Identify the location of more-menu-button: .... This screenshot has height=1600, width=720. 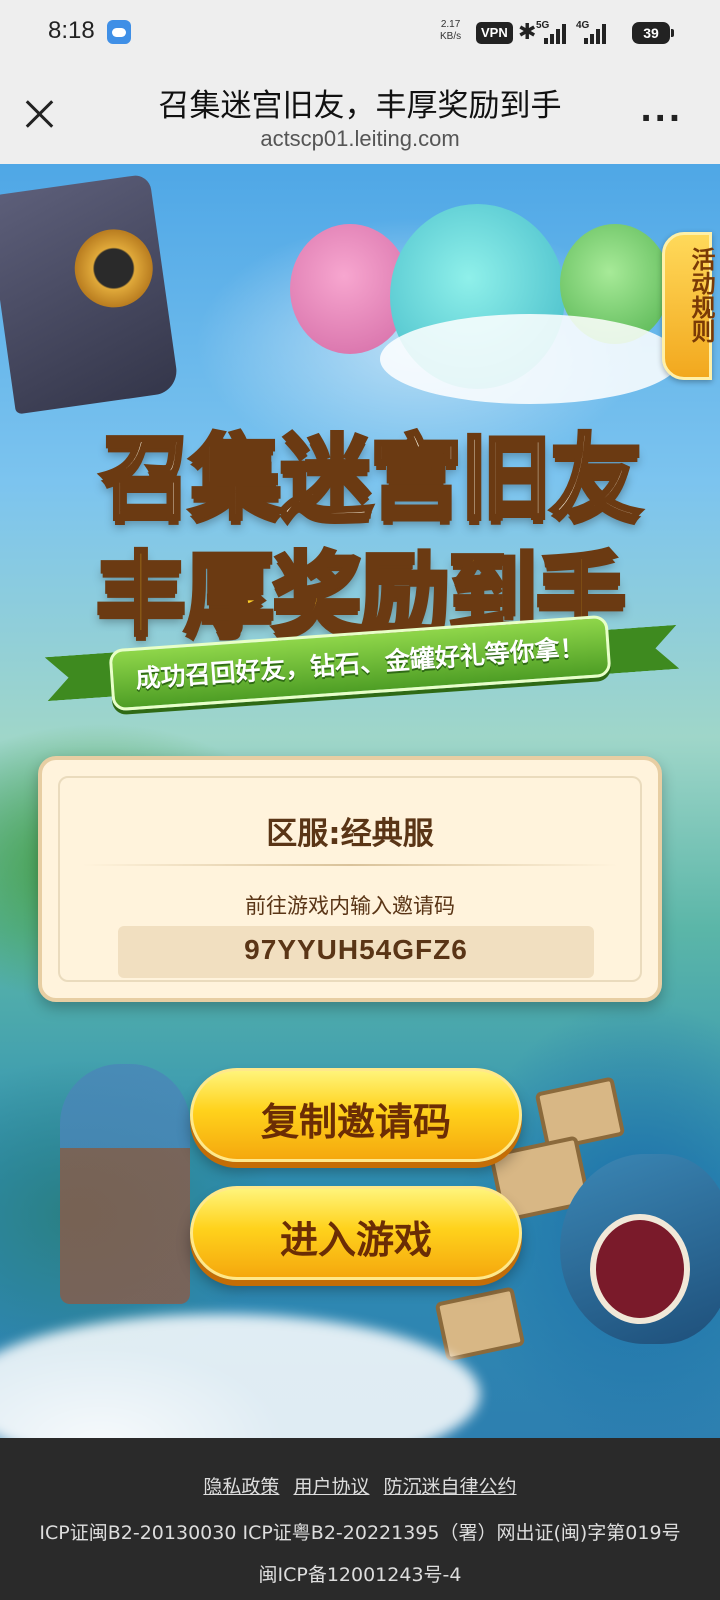
(662, 111).